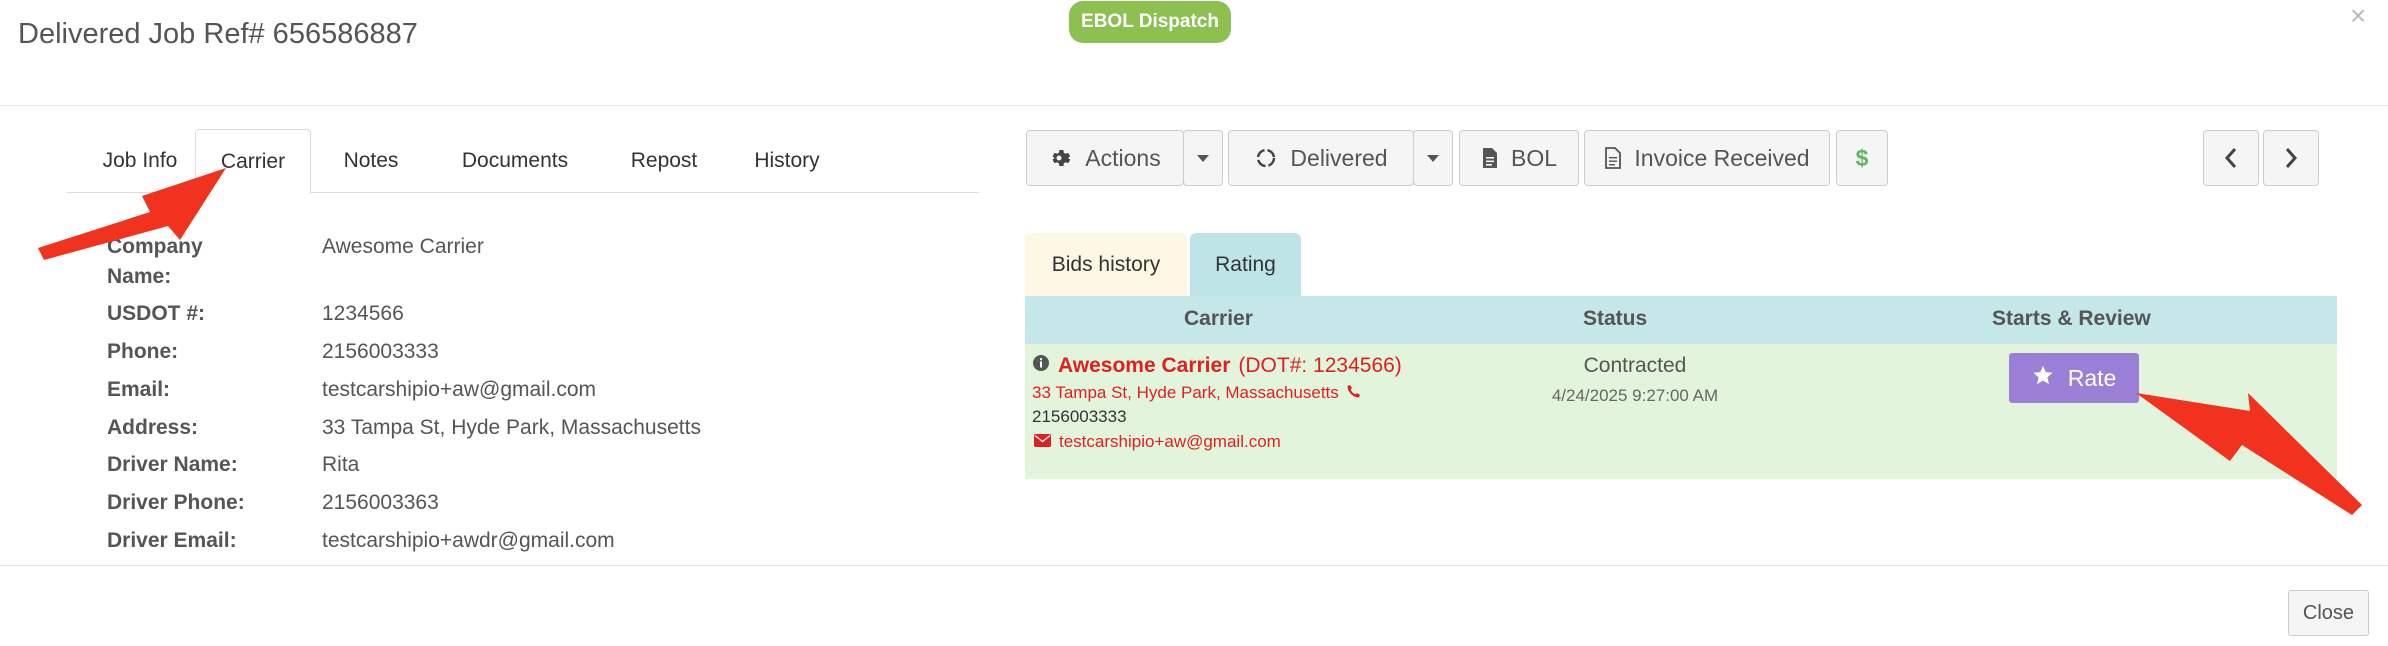  I want to click on chevron-right-icon, so click(2291, 158).